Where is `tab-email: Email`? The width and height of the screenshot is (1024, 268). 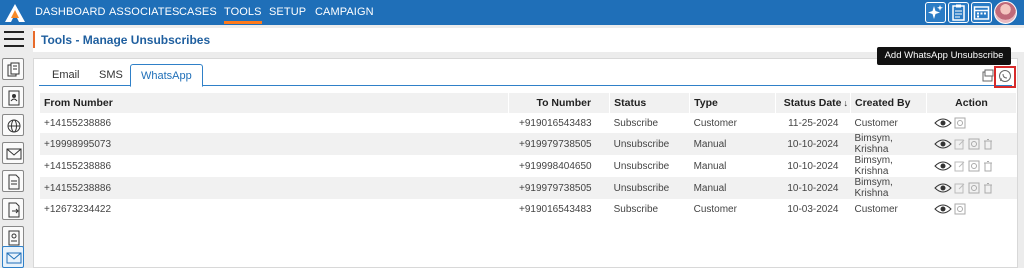 tab-email: Email is located at coordinates (66, 75).